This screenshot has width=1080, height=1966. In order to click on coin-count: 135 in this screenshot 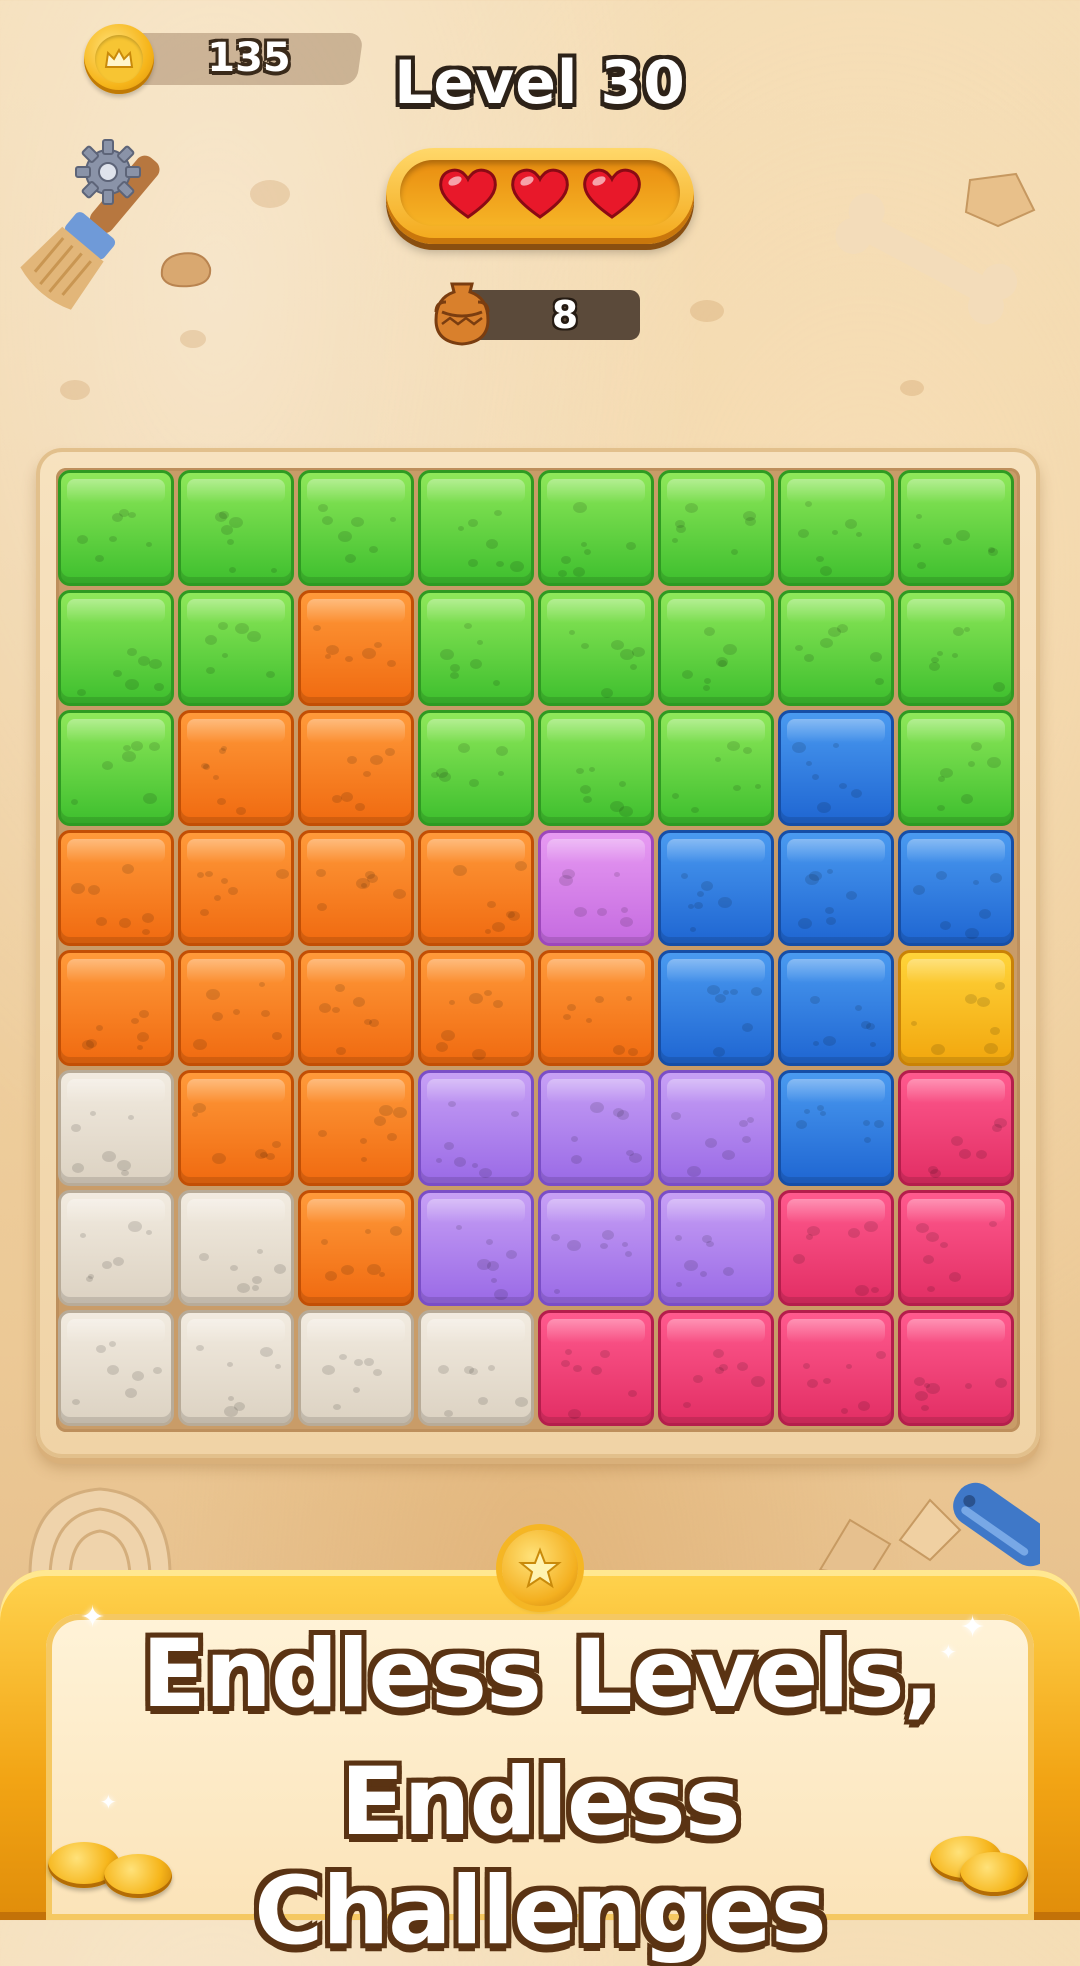, I will do `click(249, 58)`.